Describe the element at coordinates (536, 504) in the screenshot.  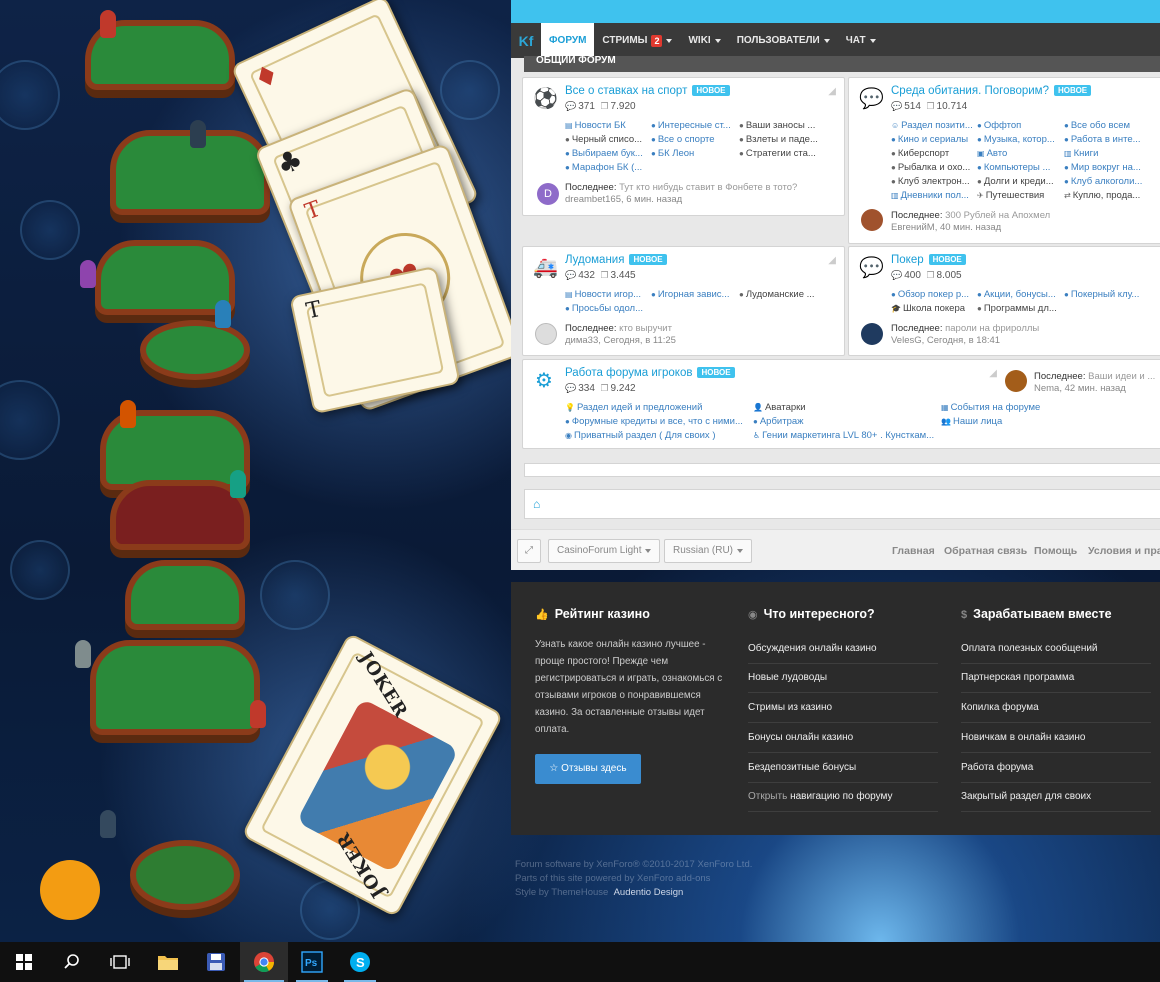
I see `home-icon: ⌂` at that location.